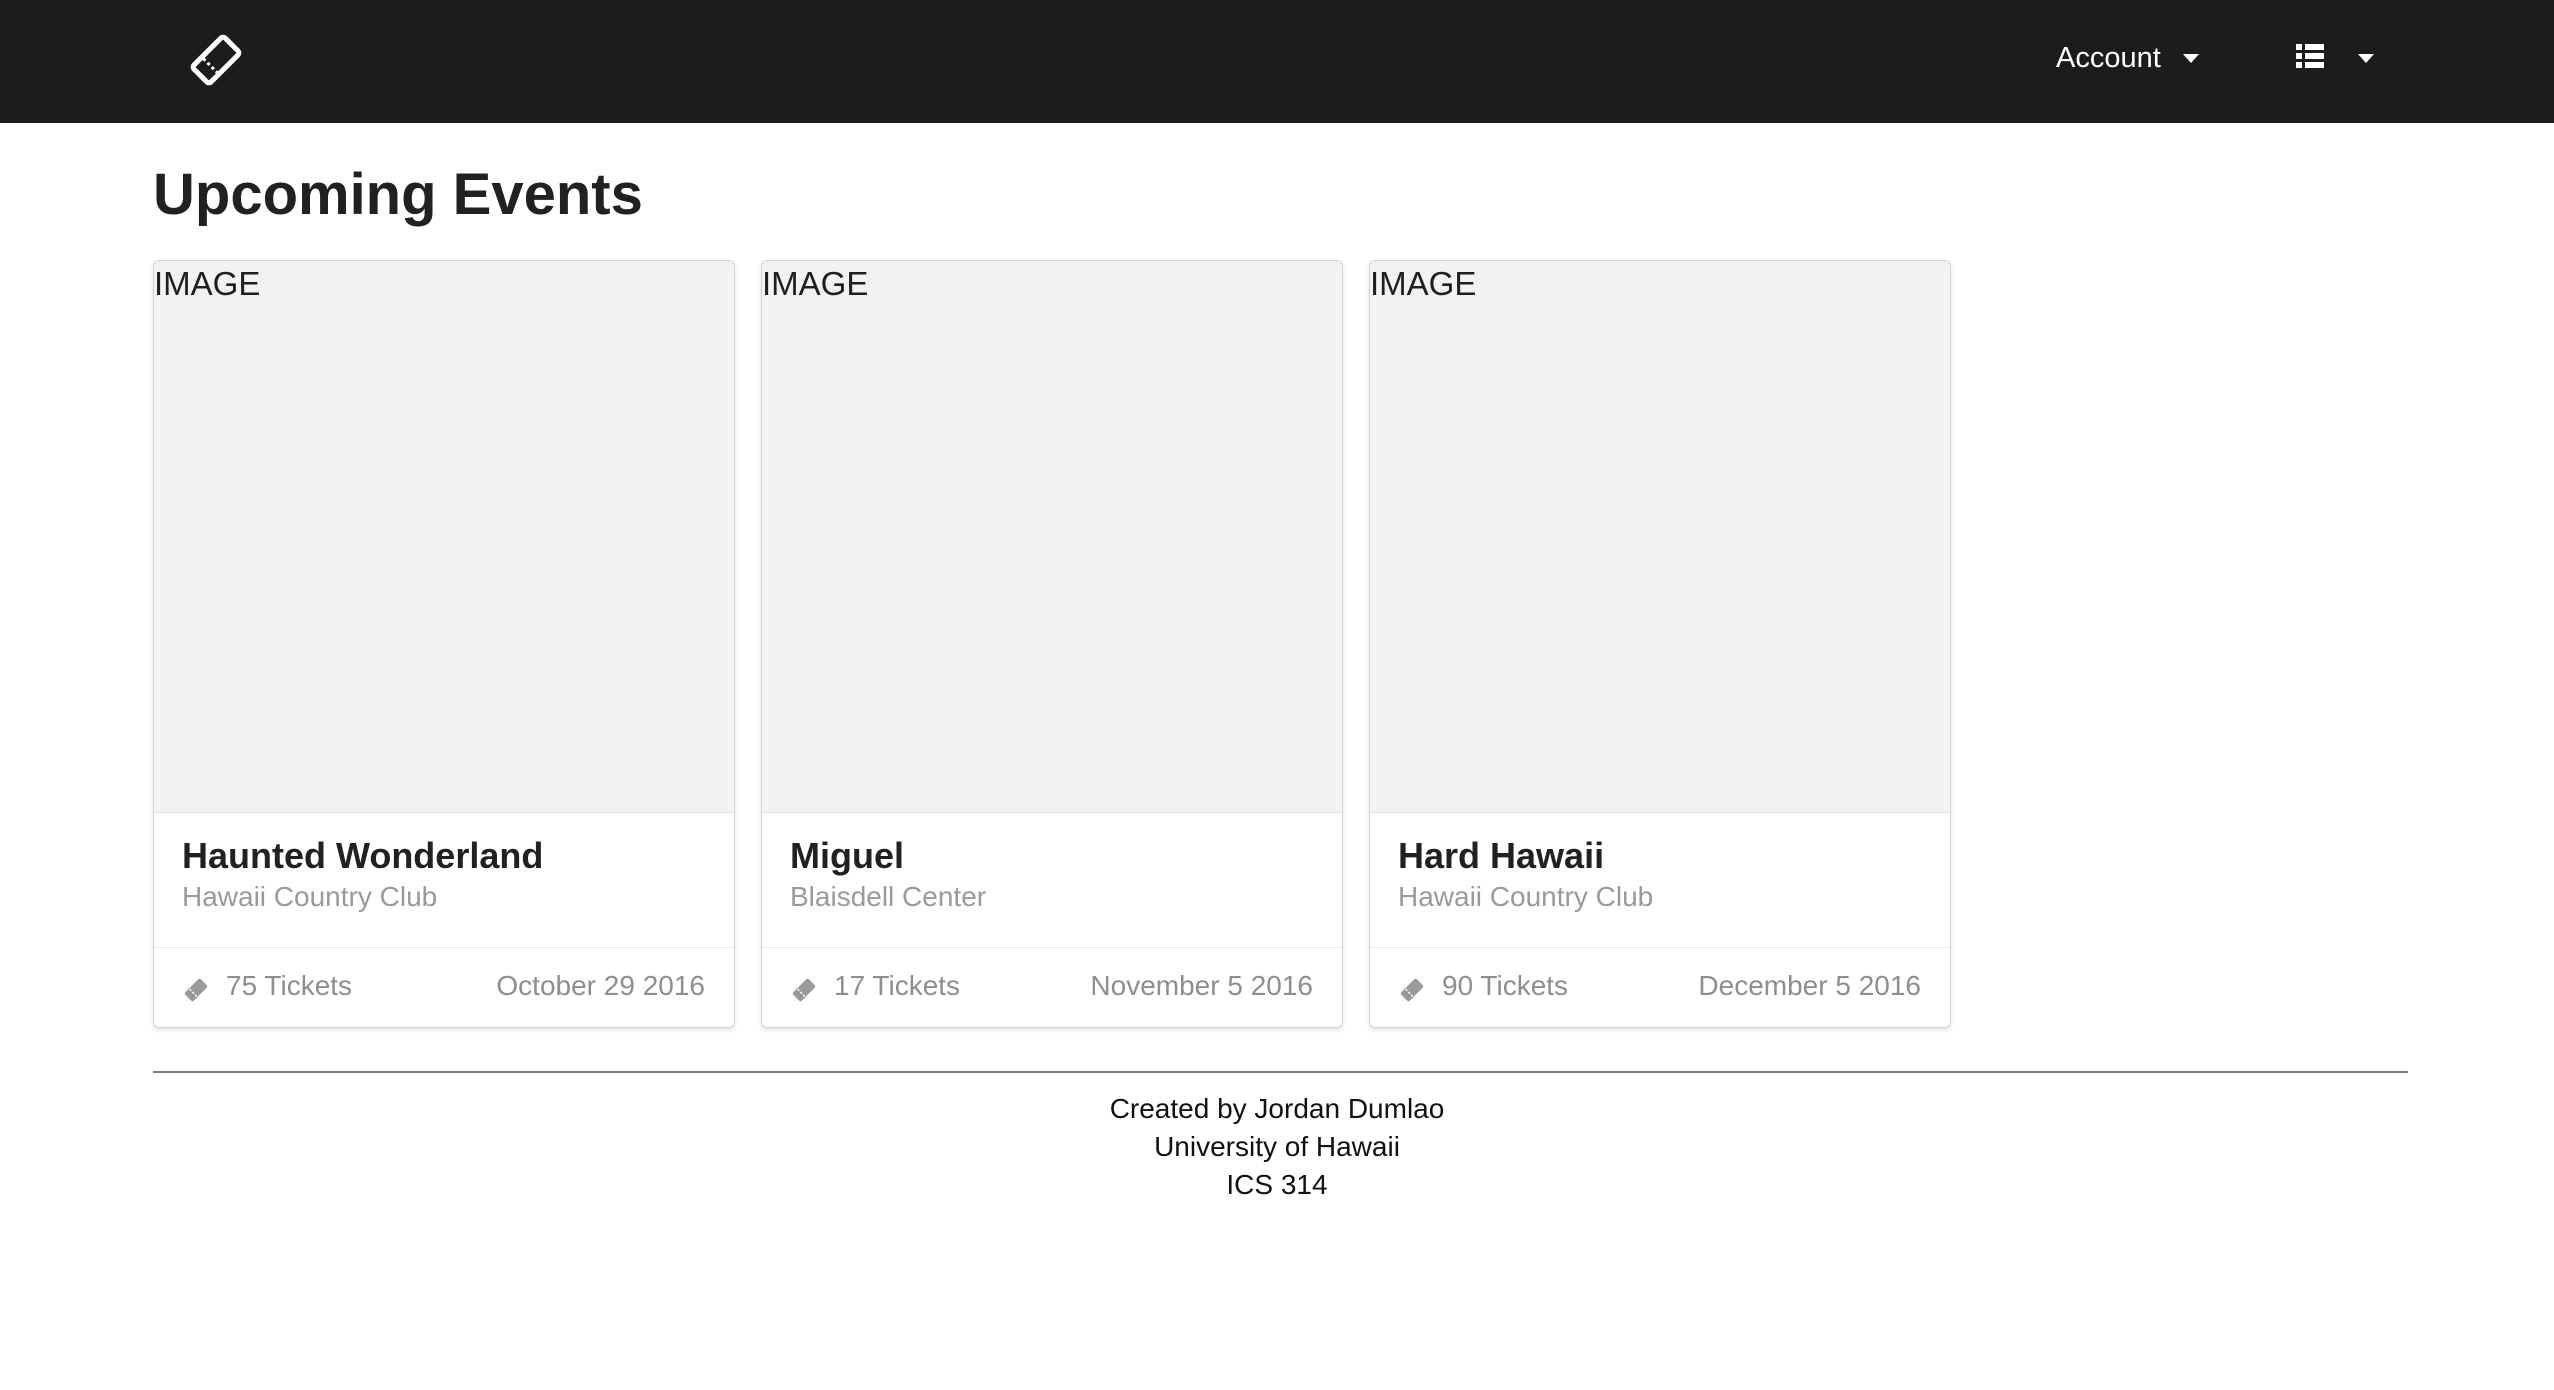 The width and height of the screenshot is (2554, 1390). What do you see at coordinates (398, 194) in the screenshot?
I see `page-title: Upcoming Events` at bounding box center [398, 194].